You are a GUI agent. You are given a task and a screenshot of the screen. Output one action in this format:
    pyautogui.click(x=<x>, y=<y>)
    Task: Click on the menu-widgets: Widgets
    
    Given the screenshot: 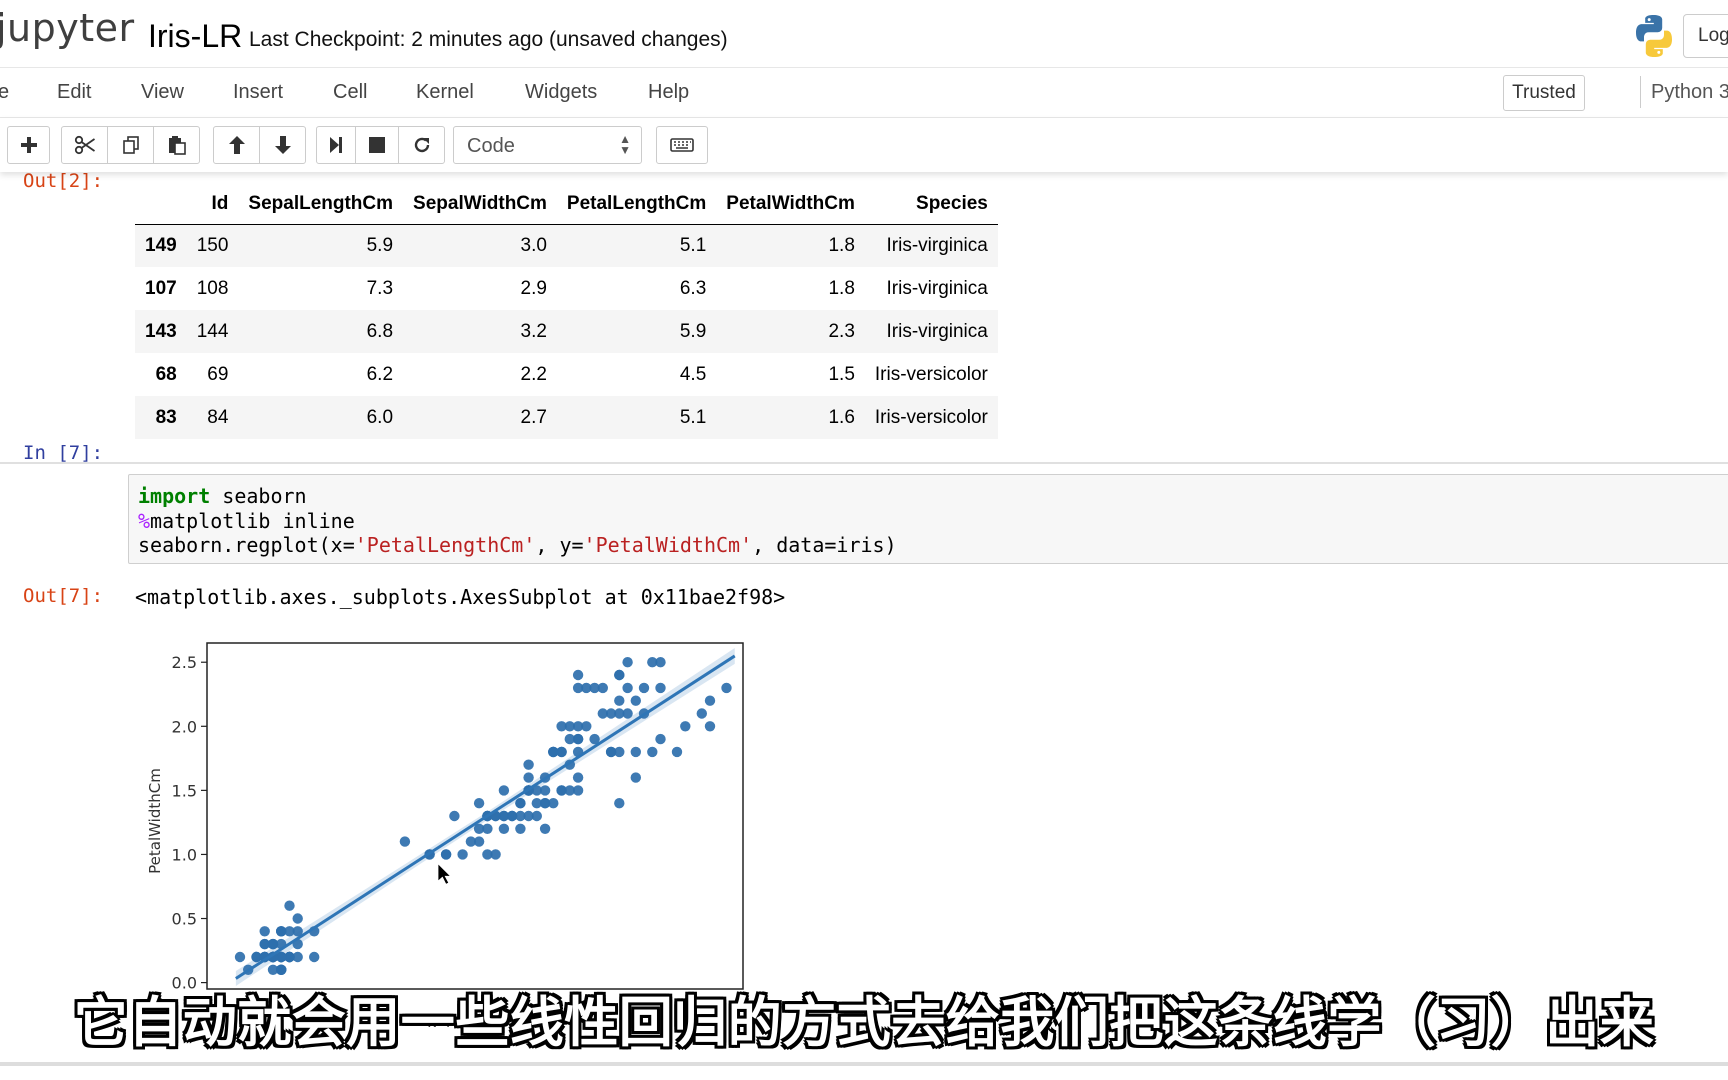 What is the action you would take?
    pyautogui.click(x=561, y=92)
    